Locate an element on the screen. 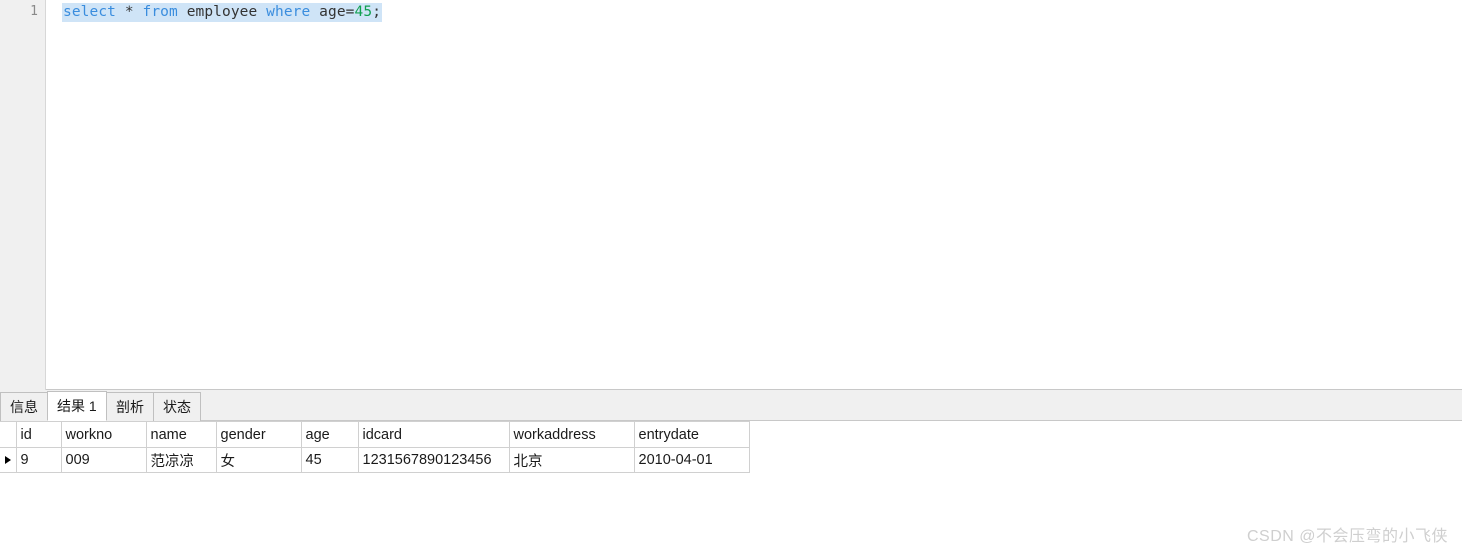 The width and height of the screenshot is (1462, 556). column-header-workno: workno is located at coordinates (104, 434).